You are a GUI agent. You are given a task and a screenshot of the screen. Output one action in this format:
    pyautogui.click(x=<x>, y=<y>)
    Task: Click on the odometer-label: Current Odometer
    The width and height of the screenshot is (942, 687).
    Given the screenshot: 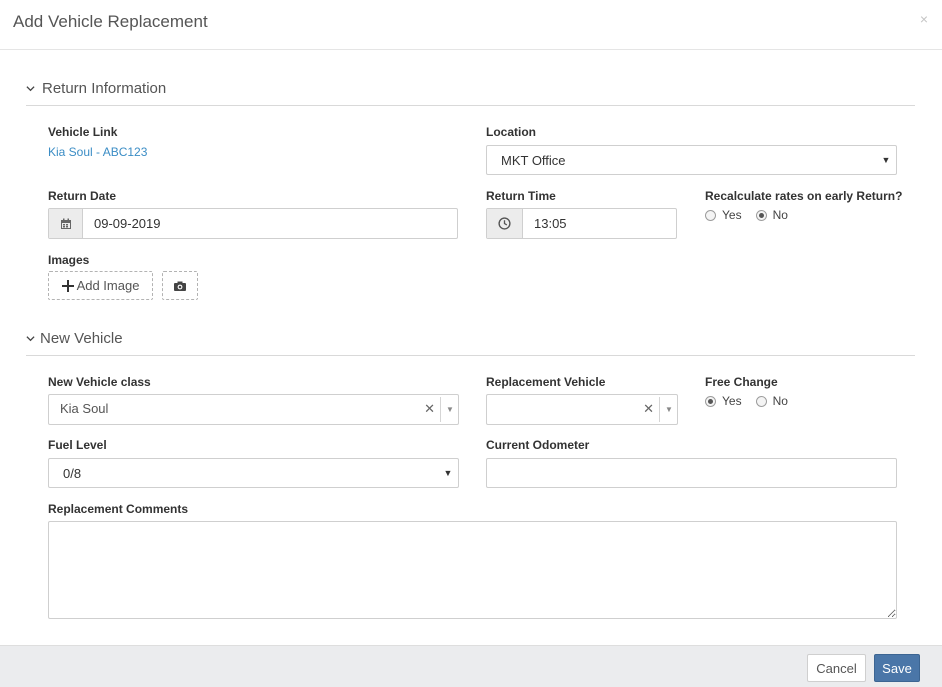 What is the action you would take?
    pyautogui.click(x=538, y=445)
    